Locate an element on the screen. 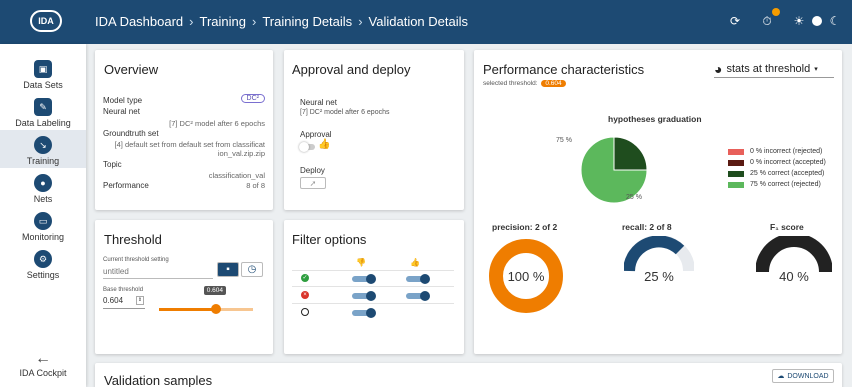  filter-correct-rejected-toggle is located at coordinates (364, 279).